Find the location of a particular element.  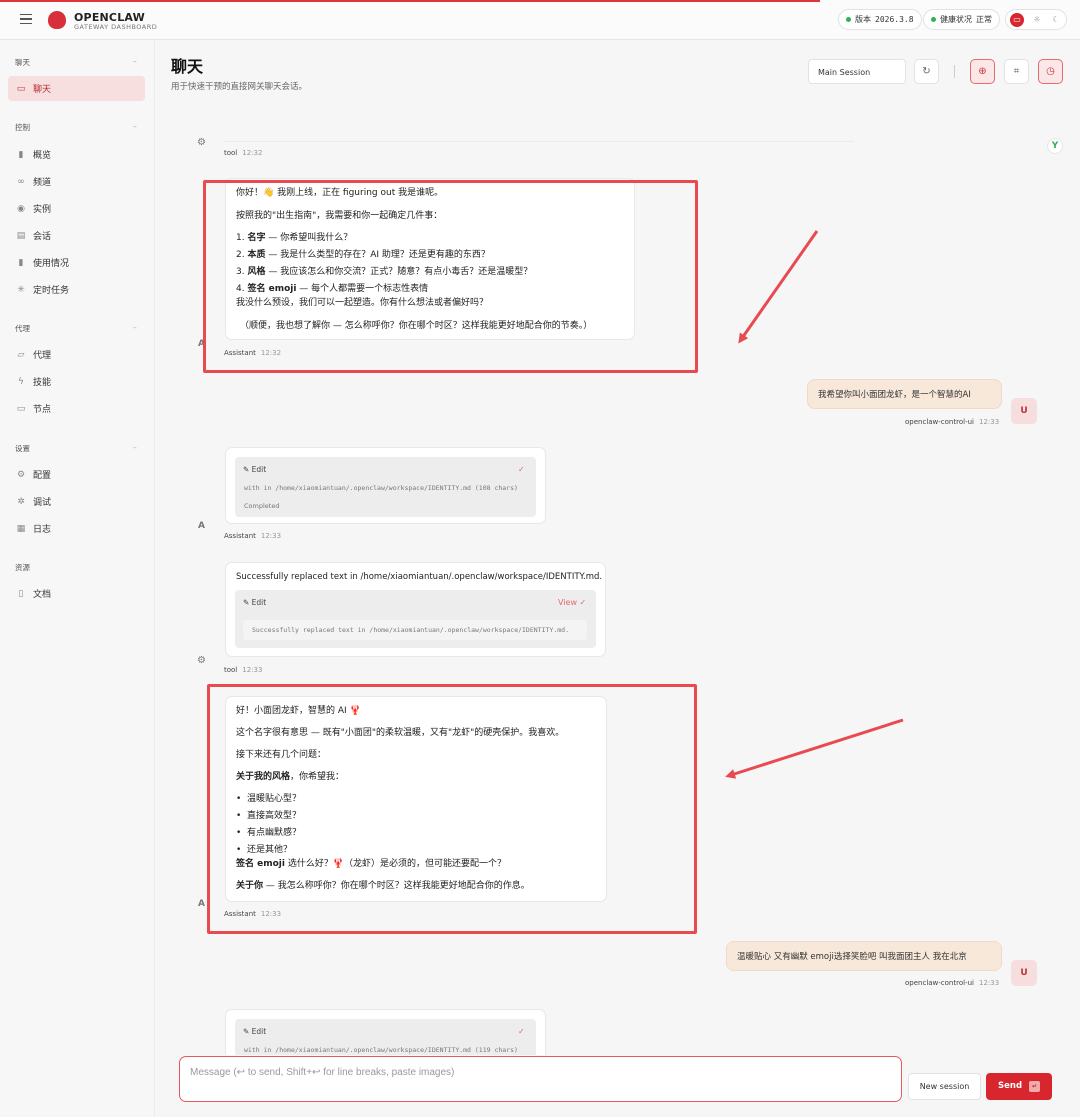

annotation-arrows is located at coordinates (814, 504).